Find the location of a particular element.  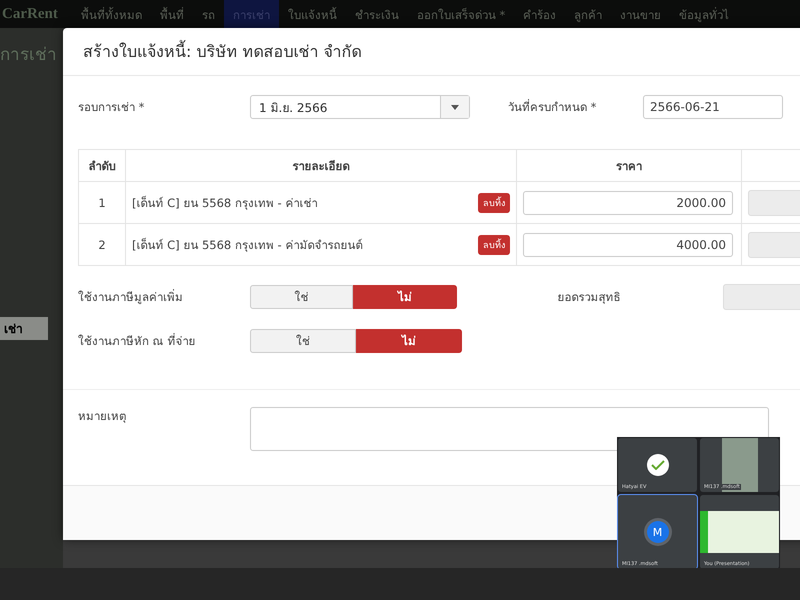

video-placeholder is located at coordinates (740, 465).